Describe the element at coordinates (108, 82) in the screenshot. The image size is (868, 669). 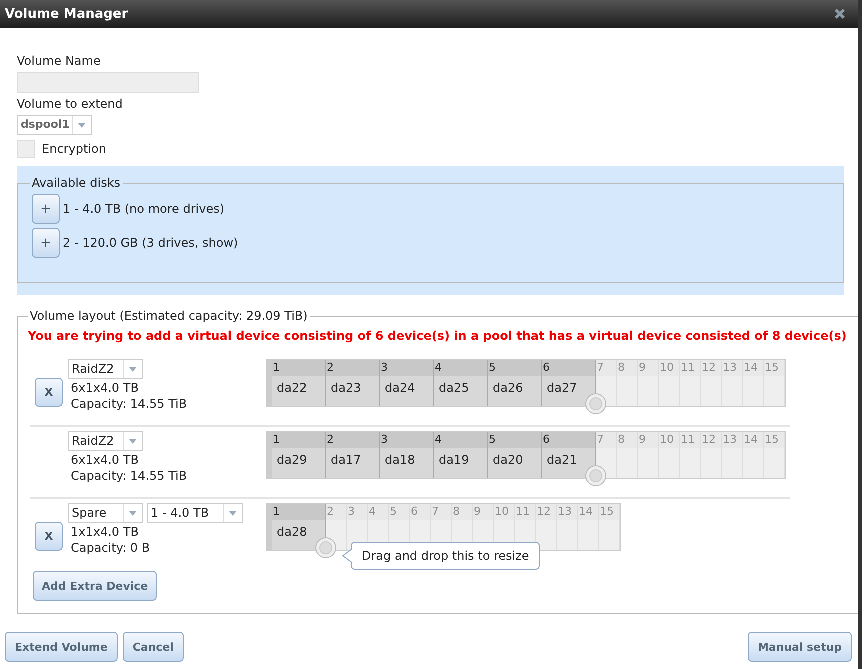
I see `volume-name-field` at that location.